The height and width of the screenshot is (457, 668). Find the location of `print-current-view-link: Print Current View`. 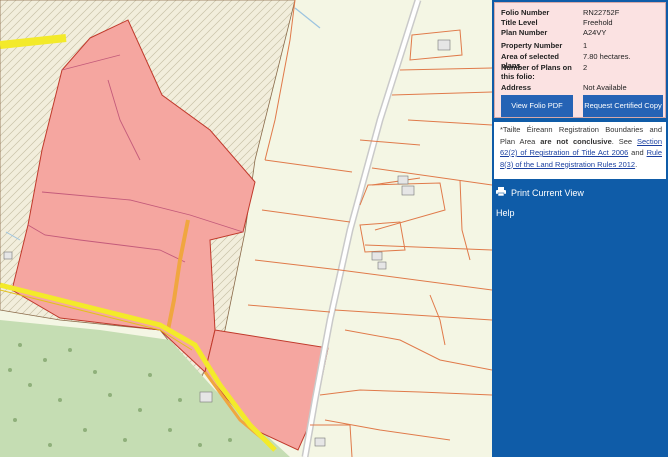

print-current-view-link: Print Current View is located at coordinates (580, 193).